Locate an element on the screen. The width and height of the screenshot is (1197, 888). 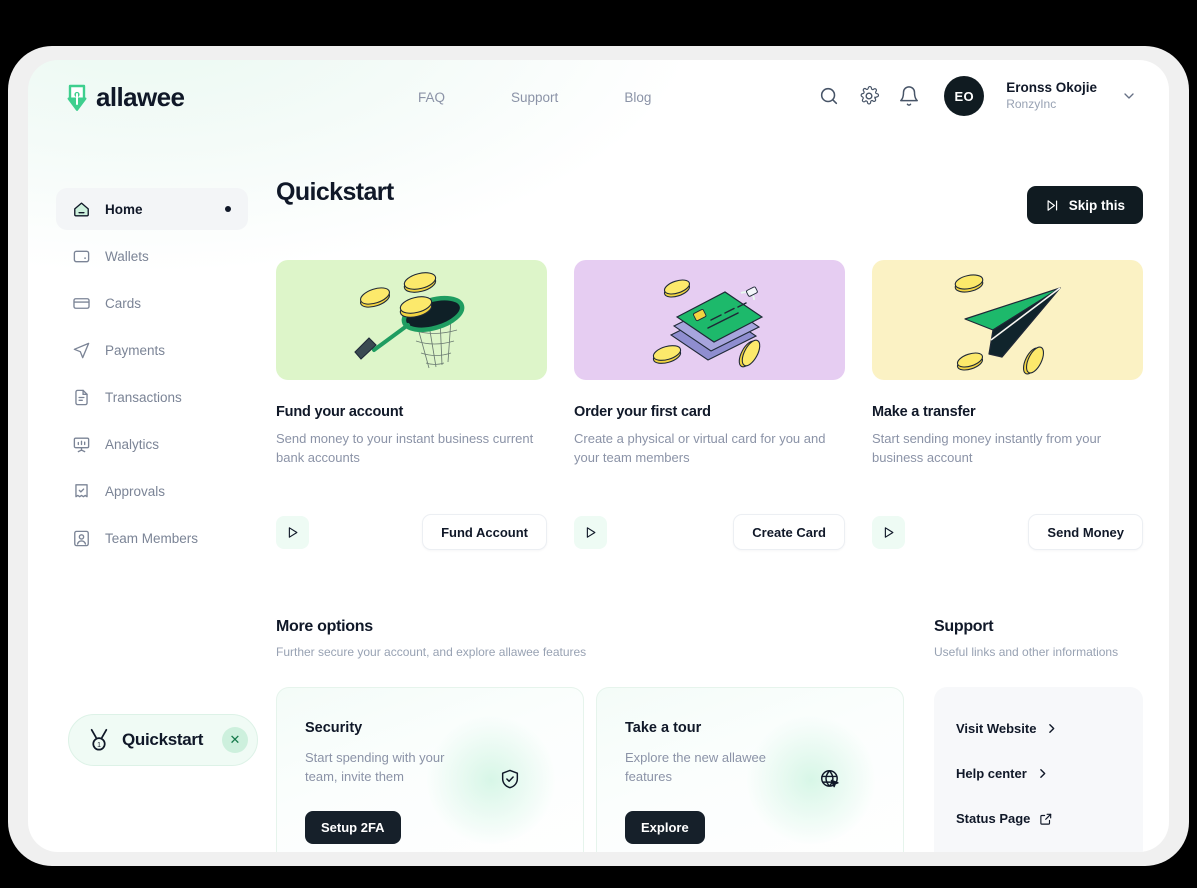
tour-card-description: Explore the new allawee features is located at coordinates (695, 767).